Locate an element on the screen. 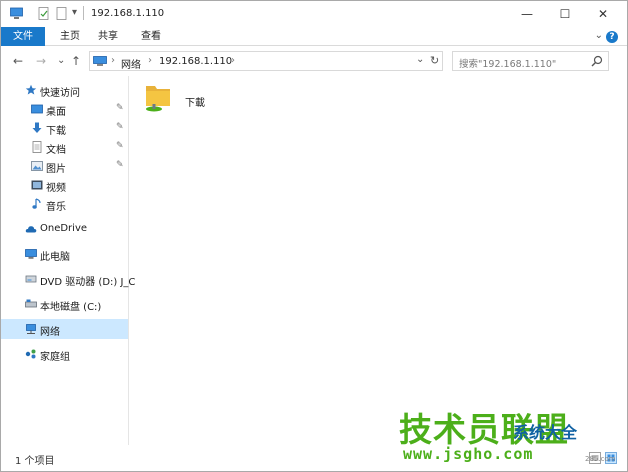 Image resolution: width=628 pixels, height=472 pixels. nav-downloads: 下载 ✎ is located at coordinates (64, 128).